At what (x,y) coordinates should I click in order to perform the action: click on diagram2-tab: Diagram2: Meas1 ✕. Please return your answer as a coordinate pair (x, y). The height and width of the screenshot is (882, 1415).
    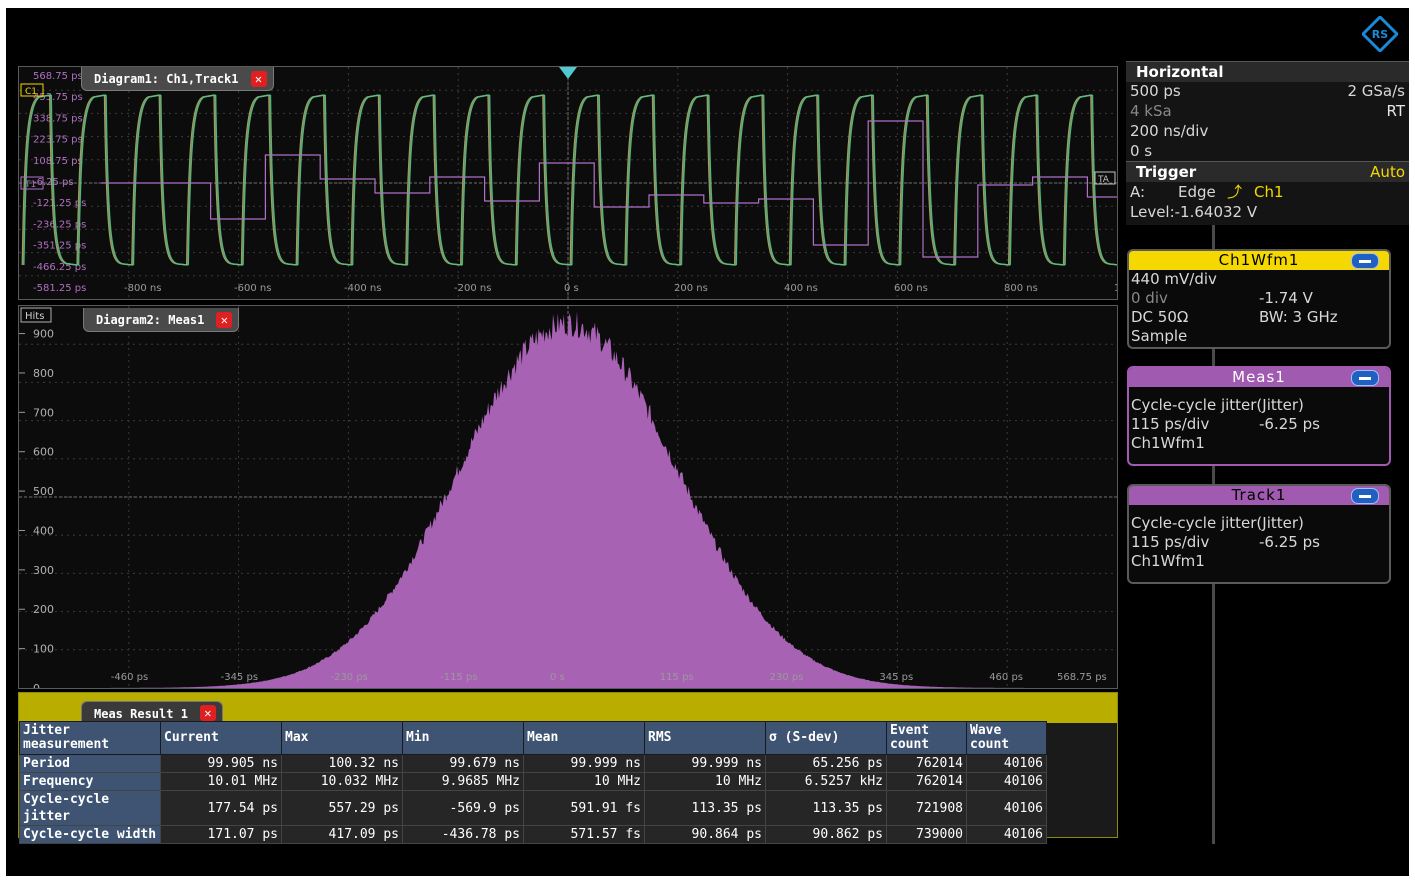
    Looking at the image, I should click on (161, 320).